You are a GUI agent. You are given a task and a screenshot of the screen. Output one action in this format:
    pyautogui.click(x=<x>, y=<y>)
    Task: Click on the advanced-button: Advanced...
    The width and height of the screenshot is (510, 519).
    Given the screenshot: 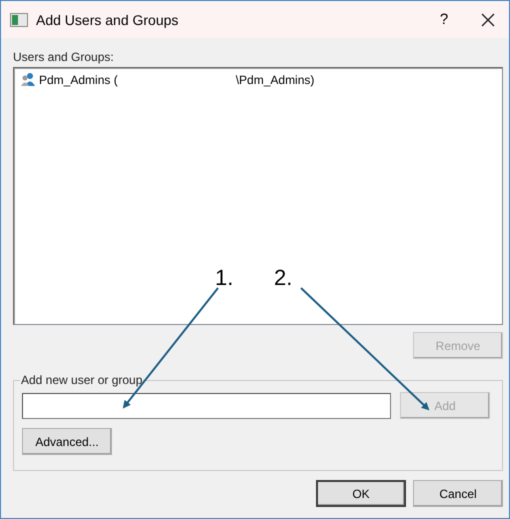 What is the action you would take?
    pyautogui.click(x=67, y=441)
    